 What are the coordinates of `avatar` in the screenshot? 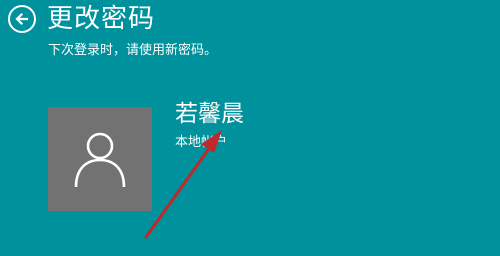 It's located at (100, 159).